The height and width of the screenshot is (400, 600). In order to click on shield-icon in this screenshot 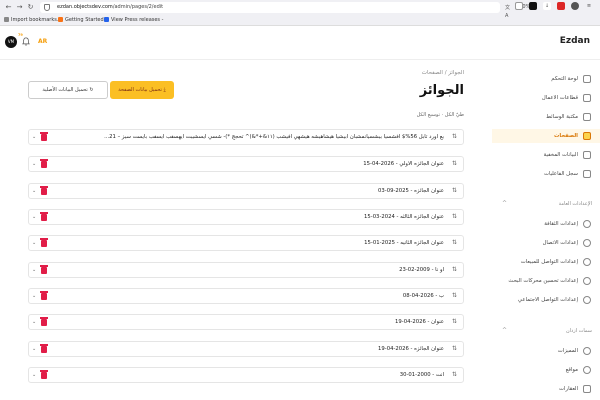, I will do `click(47, 7)`.